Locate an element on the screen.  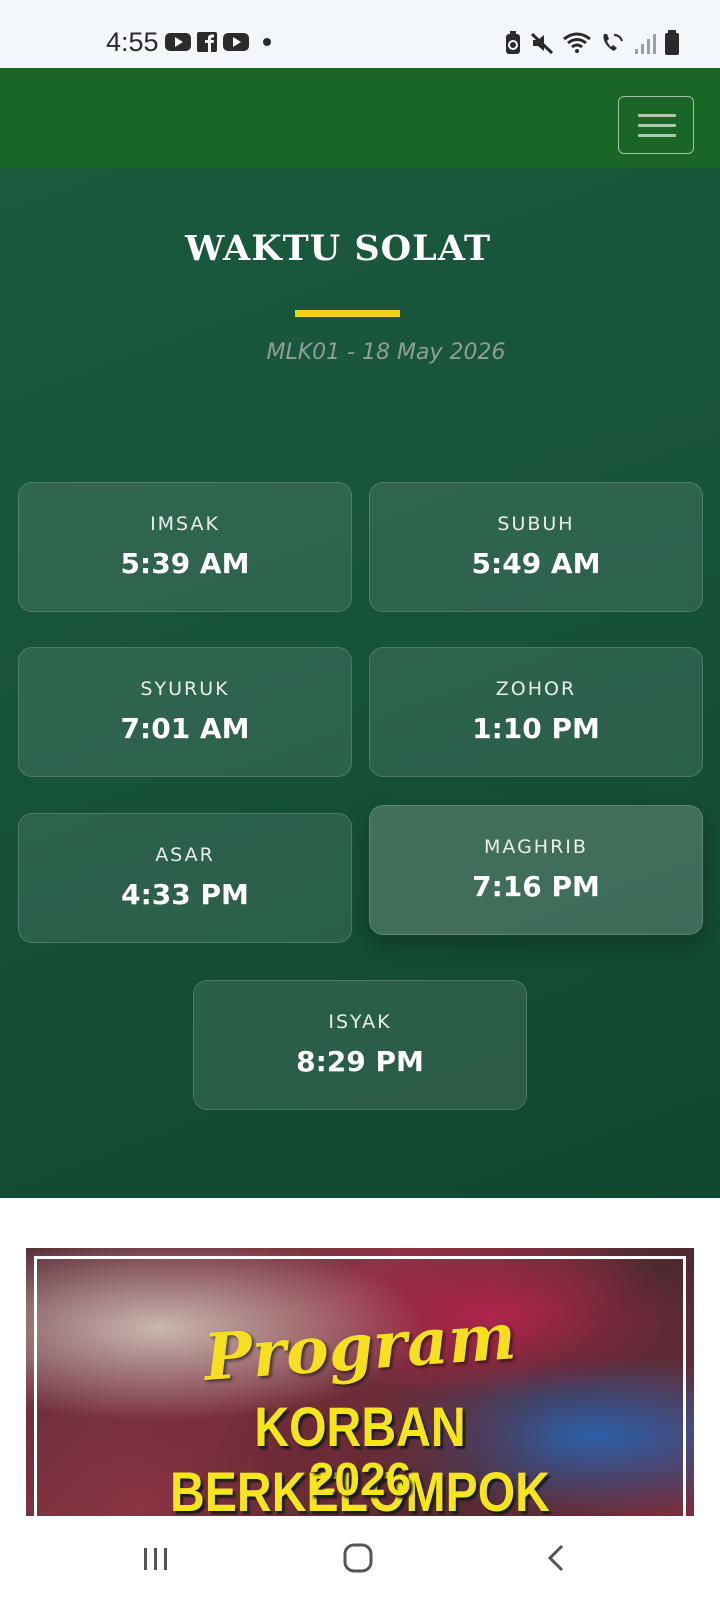
back-icon is located at coordinates (555, 1558).